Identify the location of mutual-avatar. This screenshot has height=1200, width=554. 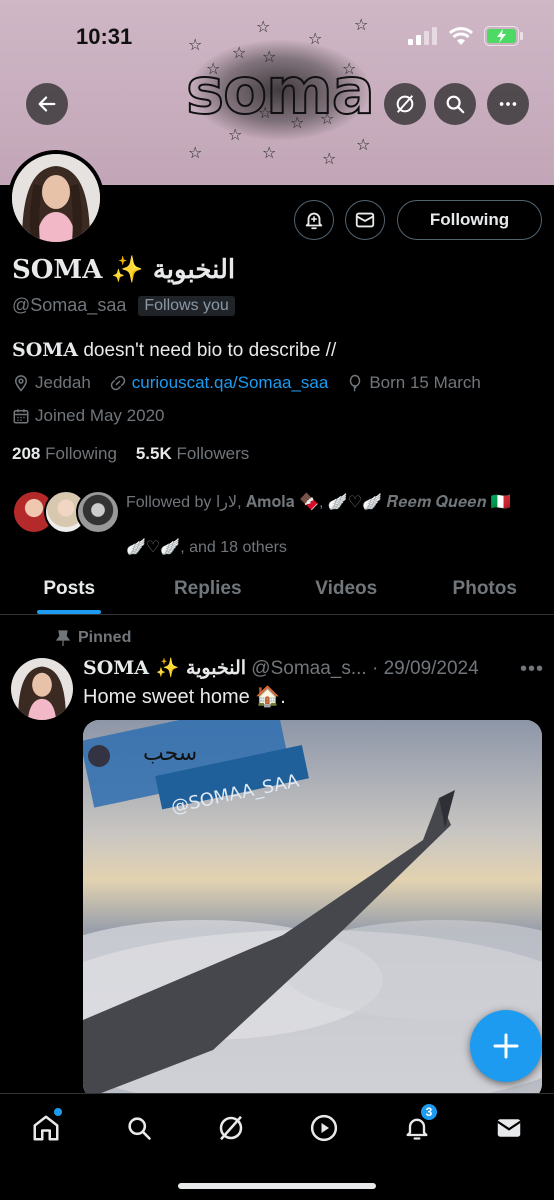
(98, 512).